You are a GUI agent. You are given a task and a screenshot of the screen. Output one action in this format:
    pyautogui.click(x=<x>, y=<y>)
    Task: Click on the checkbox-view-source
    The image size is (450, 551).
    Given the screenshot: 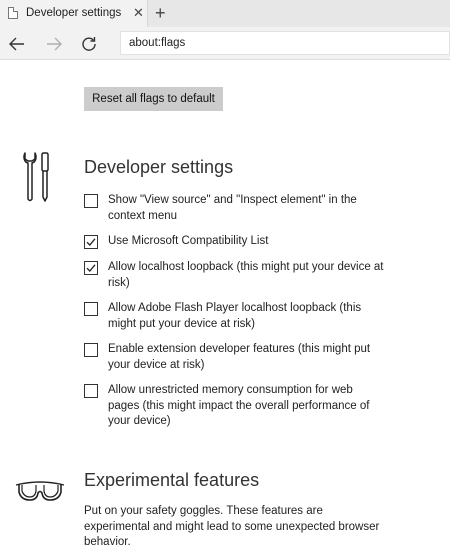 What is the action you would take?
    pyautogui.click(x=91, y=201)
    